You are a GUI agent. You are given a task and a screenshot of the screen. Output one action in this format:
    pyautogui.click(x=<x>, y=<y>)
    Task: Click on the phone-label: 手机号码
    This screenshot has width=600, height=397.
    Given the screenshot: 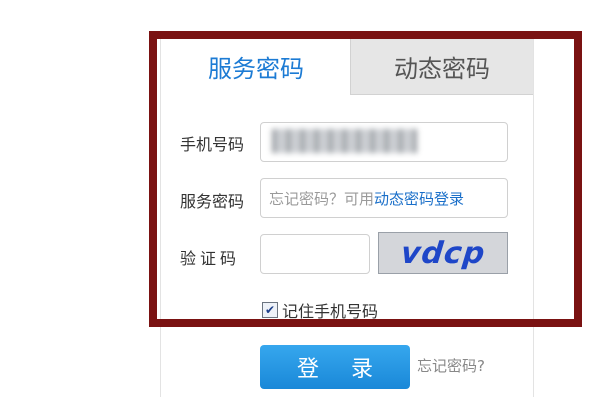 What is the action you would take?
    pyautogui.click(x=212, y=144)
    